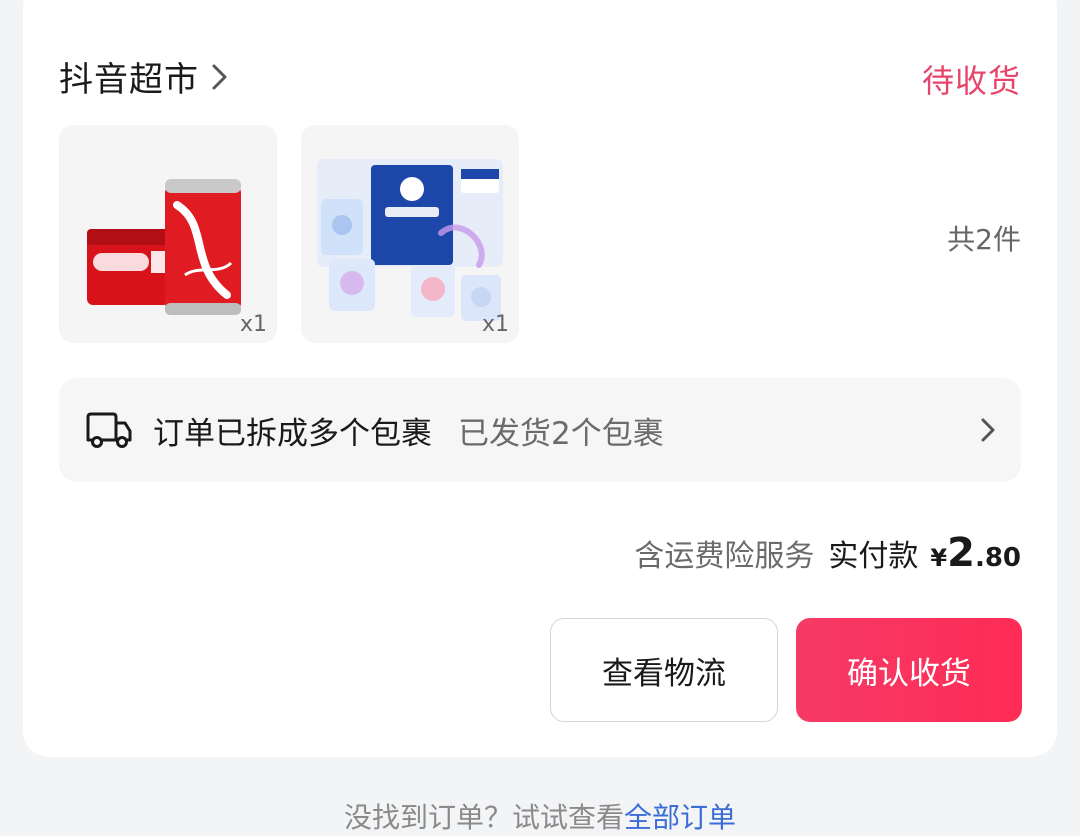 The width and height of the screenshot is (1080, 836). Describe the element at coordinates (109, 430) in the screenshot. I see `truck-icon` at that location.